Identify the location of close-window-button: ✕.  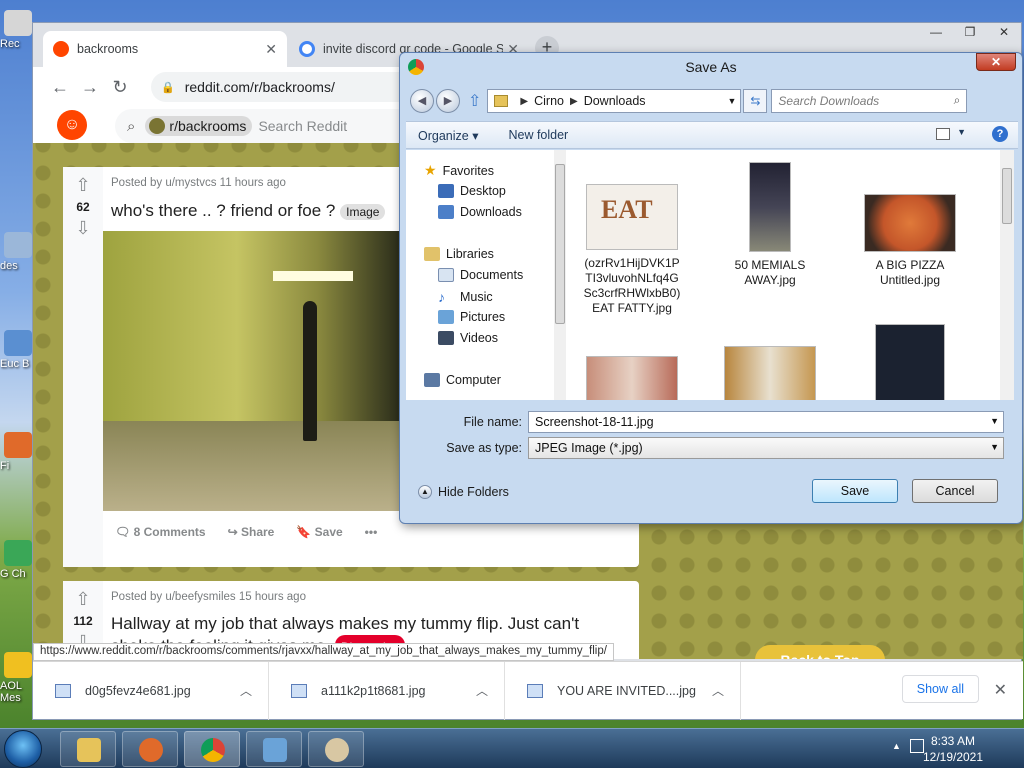
(1004, 33).